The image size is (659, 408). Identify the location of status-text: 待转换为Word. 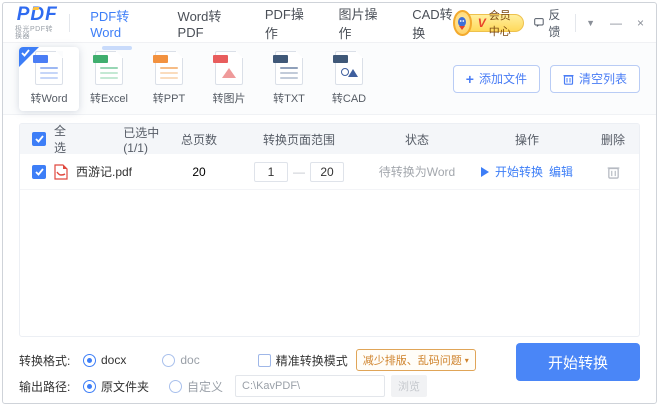
(417, 172).